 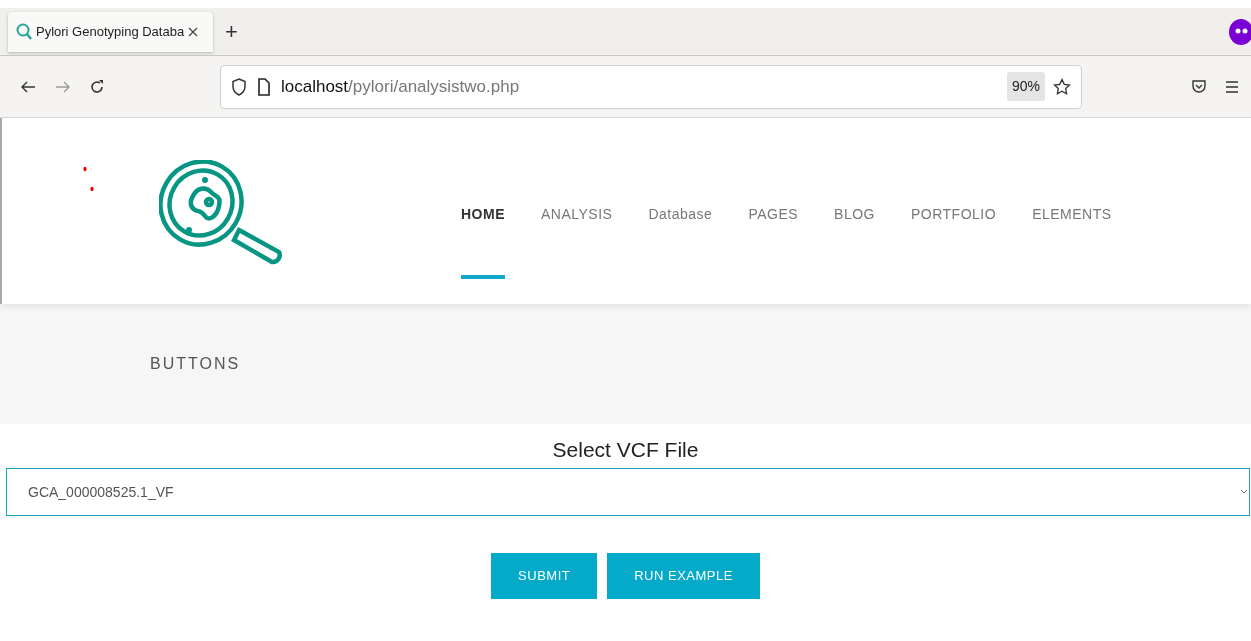 What do you see at coordinates (1072, 241) in the screenshot?
I see `nav-link: ELEMENTS` at bounding box center [1072, 241].